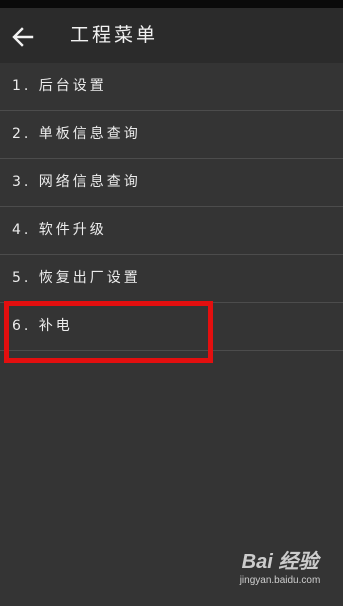 This screenshot has height=606, width=343. What do you see at coordinates (280, 580) in the screenshot?
I see `watermark-url: jingyan.baidu.com` at bounding box center [280, 580].